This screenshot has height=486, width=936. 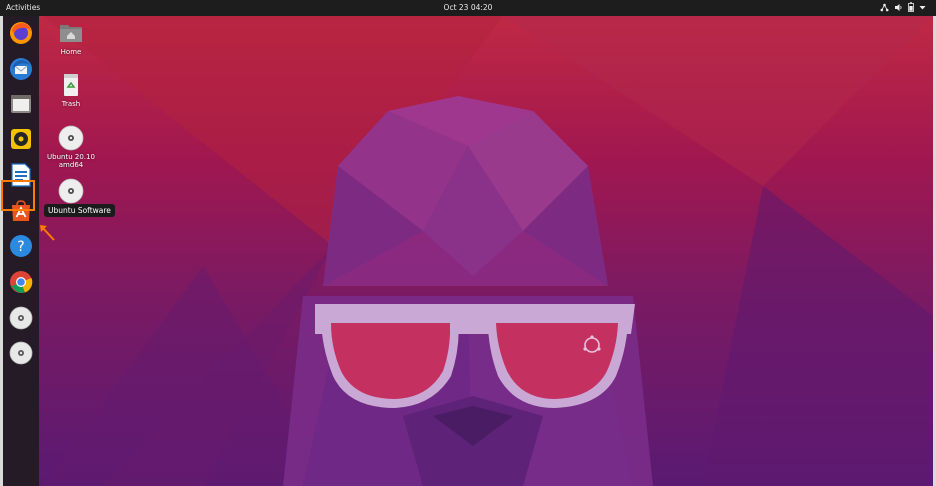 What do you see at coordinates (884, 7) in the screenshot?
I see `network-icon` at bounding box center [884, 7].